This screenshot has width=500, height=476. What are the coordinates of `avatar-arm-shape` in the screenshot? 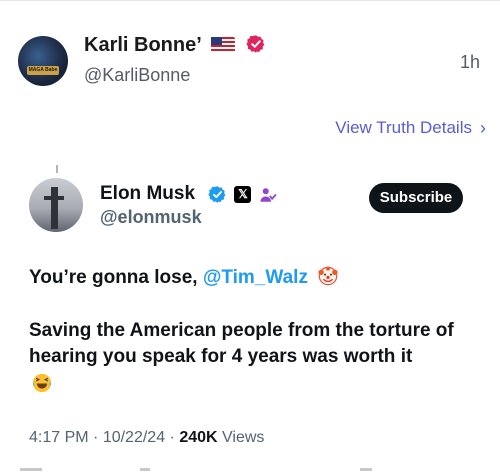 It's located at (54, 198).